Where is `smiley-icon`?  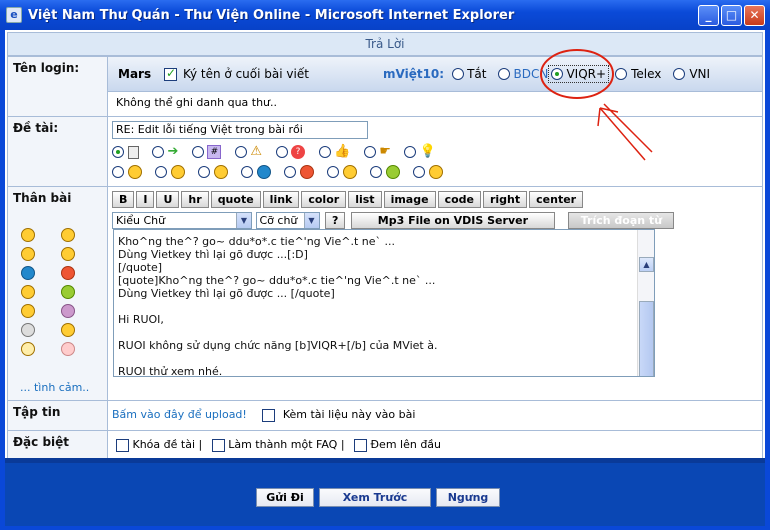 smiley-icon is located at coordinates (134, 172).